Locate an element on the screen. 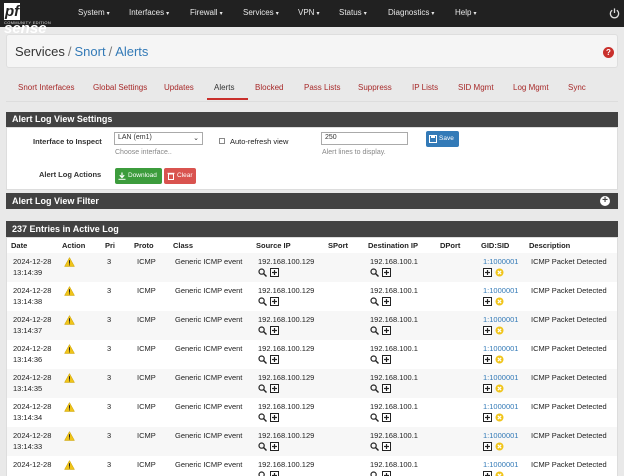 The height and width of the screenshot is (476, 624). col-gid-sid: GID:SID is located at coordinates (495, 245).